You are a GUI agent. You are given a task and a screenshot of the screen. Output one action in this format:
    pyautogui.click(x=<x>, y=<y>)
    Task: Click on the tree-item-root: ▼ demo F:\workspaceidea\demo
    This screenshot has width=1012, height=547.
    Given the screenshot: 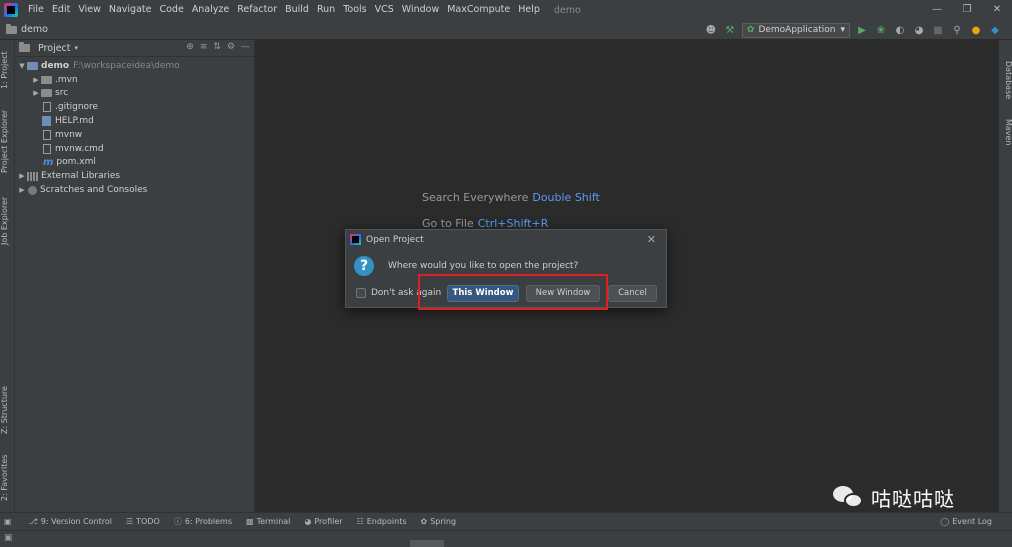 What is the action you would take?
    pyautogui.click(x=134, y=66)
    